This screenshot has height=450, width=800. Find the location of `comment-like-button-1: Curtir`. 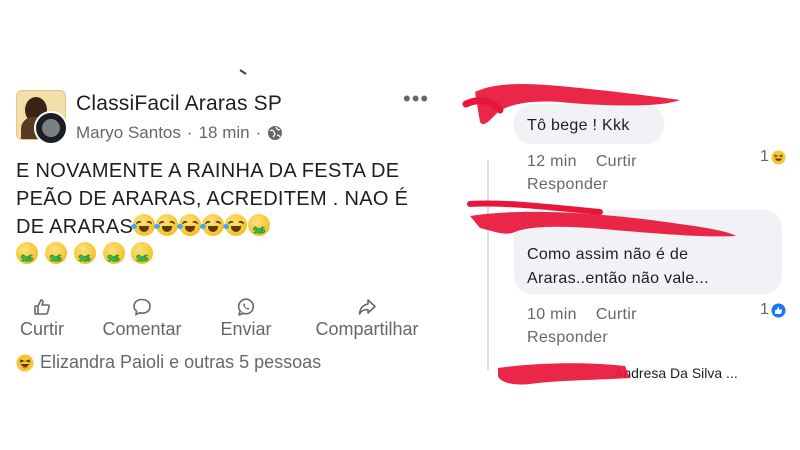

comment-like-button-1: Curtir is located at coordinates (616, 161).